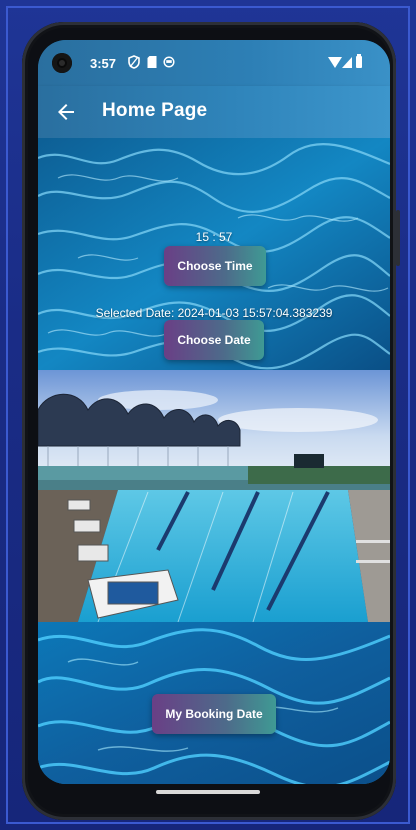  What do you see at coordinates (155, 110) in the screenshot?
I see `page-title: Home Page` at bounding box center [155, 110].